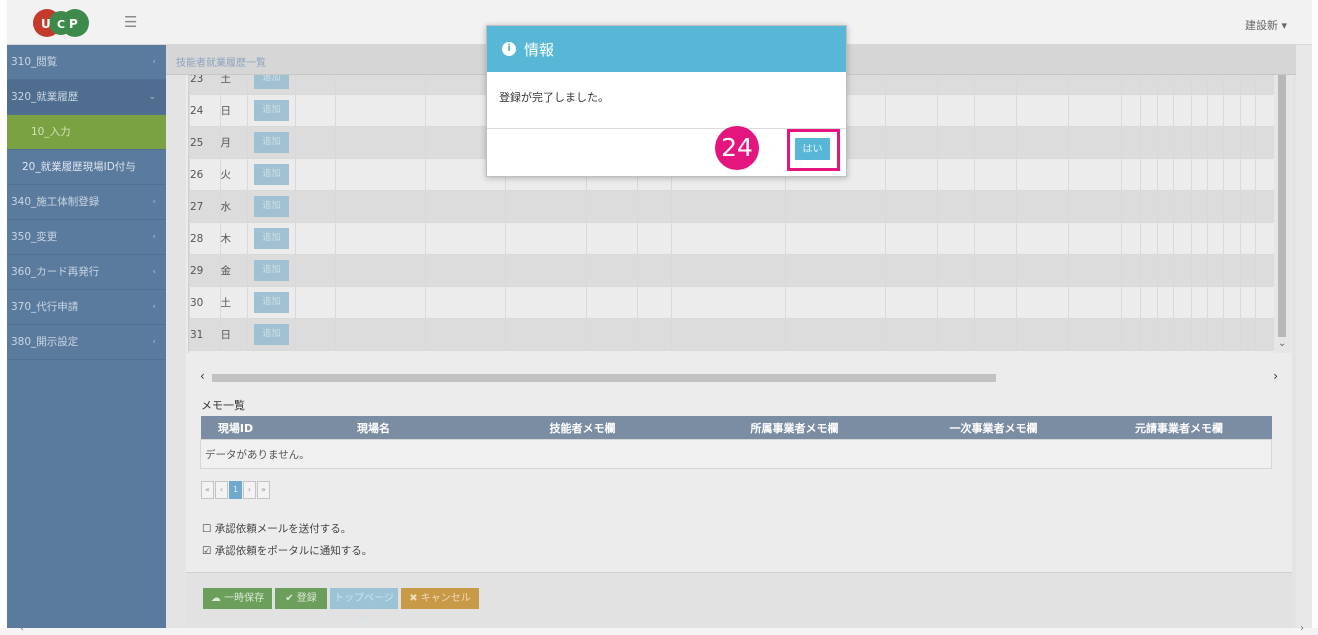  I want to click on menu-toggle-icon: ☰, so click(130, 22).